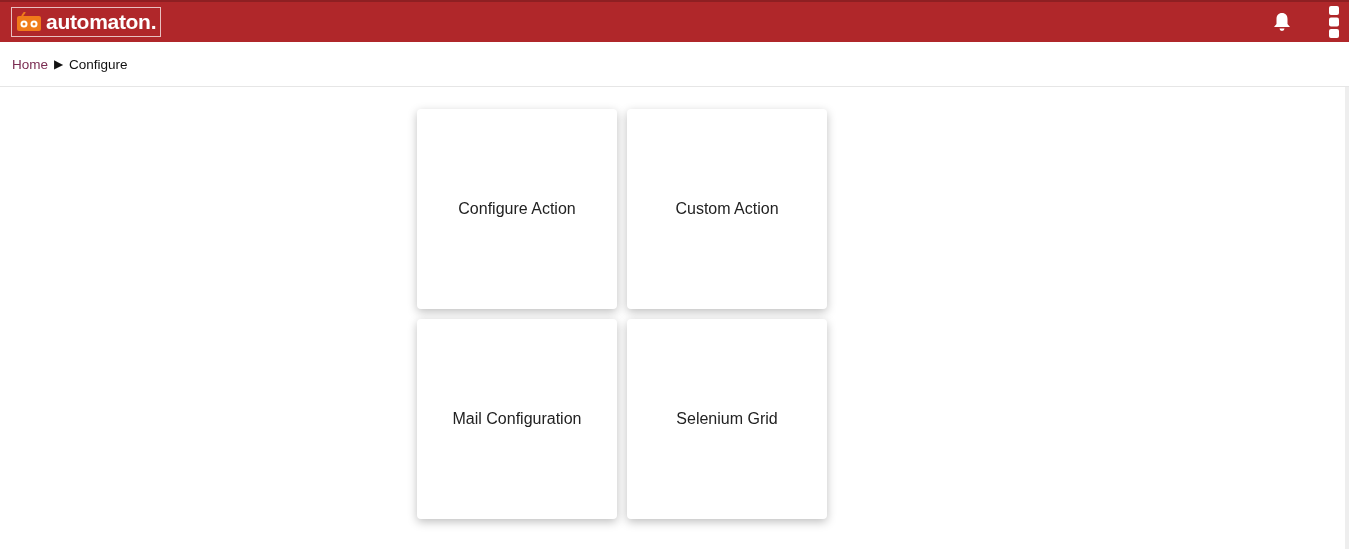 Image resolution: width=1349 pixels, height=549 pixels. Describe the element at coordinates (727, 419) in the screenshot. I see `menu-card: Selenium Grid` at that location.